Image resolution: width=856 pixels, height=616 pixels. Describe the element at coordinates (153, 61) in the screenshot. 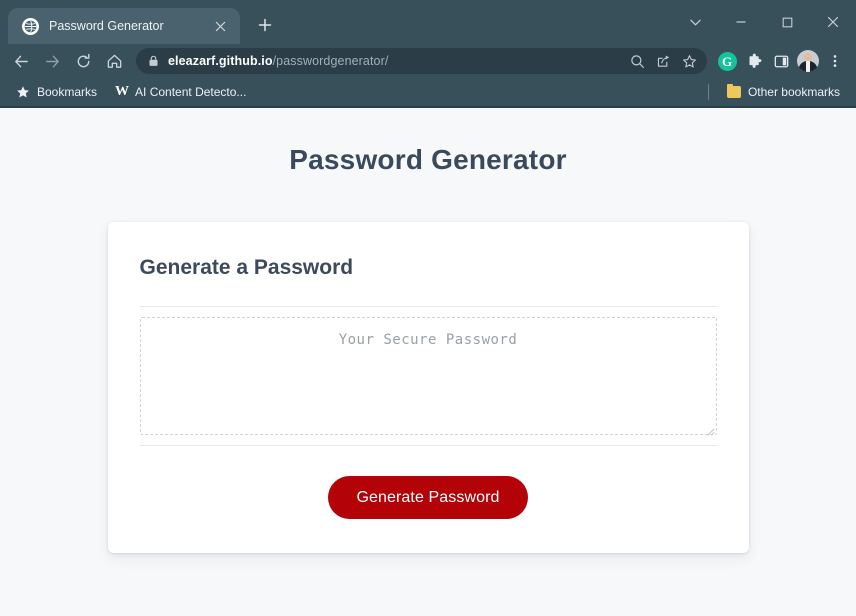

I see `lock-icon` at that location.